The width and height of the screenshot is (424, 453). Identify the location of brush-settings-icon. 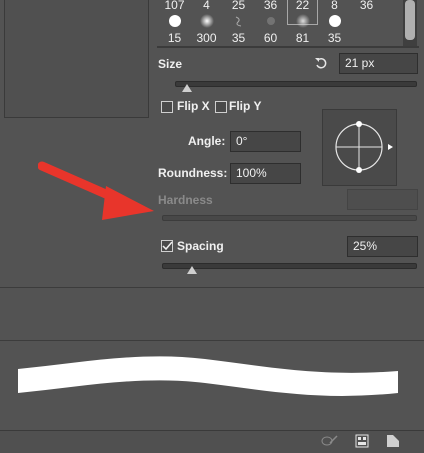
(330, 441).